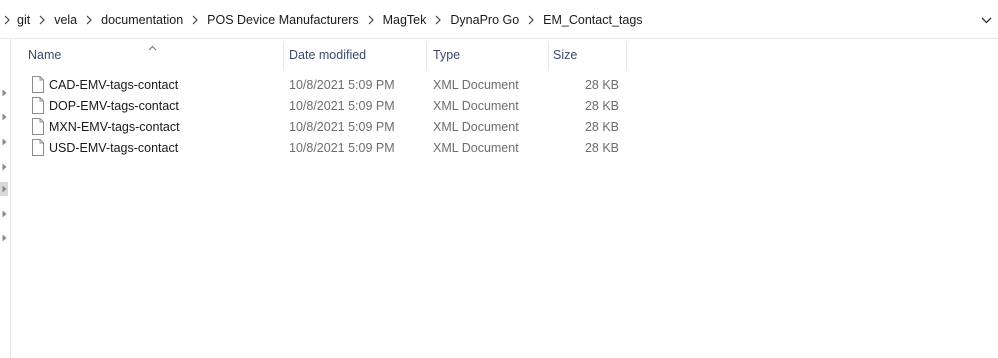 The image size is (998, 358). What do you see at coordinates (484, 20) in the screenshot?
I see `breadcrumb-item-dynapro-go: DynaPro Go` at bounding box center [484, 20].